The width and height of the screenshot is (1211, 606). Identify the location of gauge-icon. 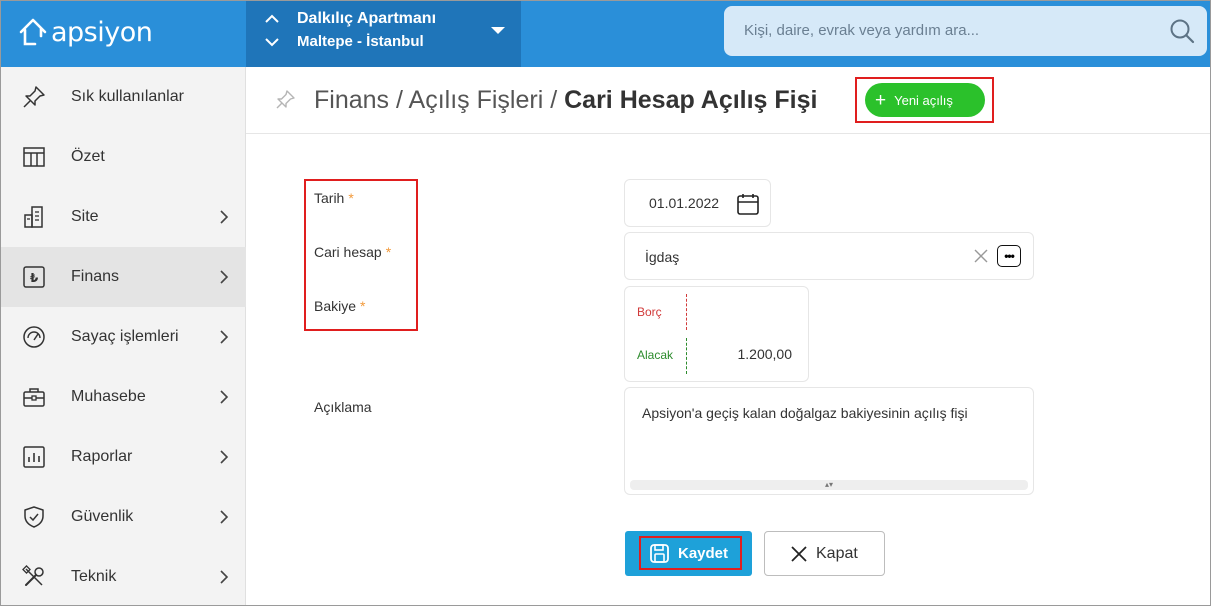
(34, 337).